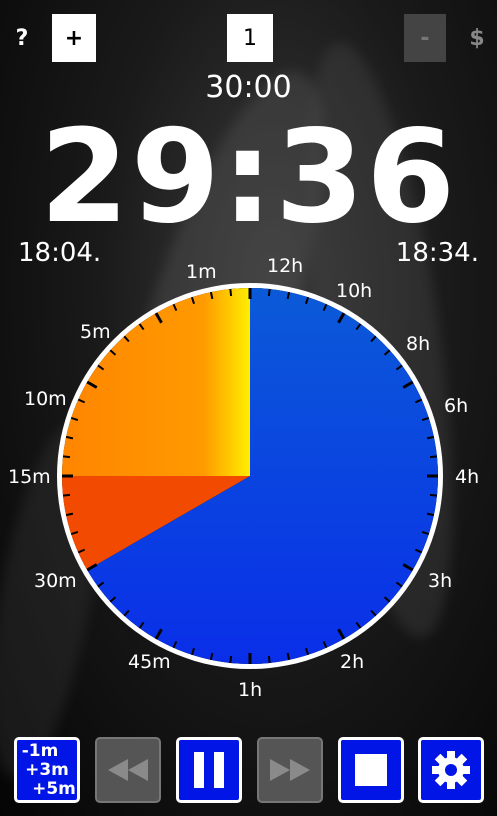 The width and height of the screenshot is (497, 816). Describe the element at coordinates (40, 750) in the screenshot. I see `adjust-minus-1m: -1m` at that location.